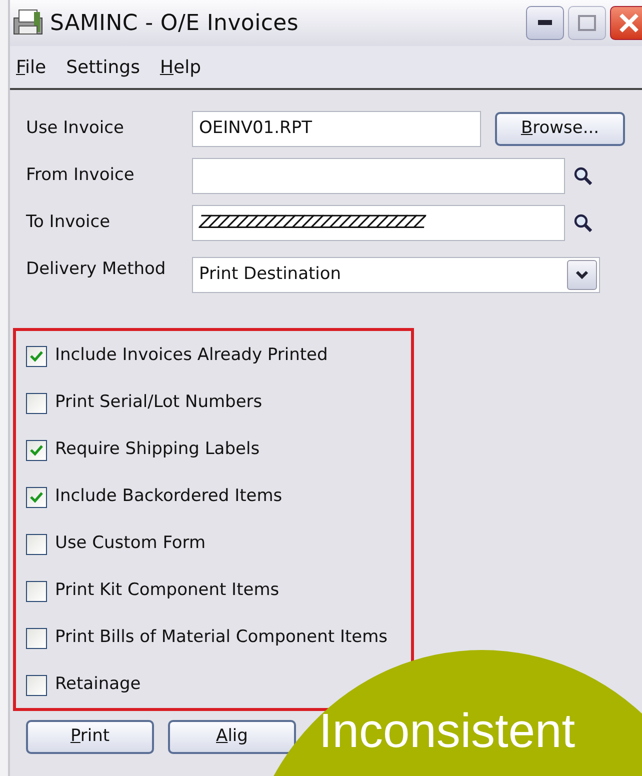 The width and height of the screenshot is (642, 776). What do you see at coordinates (174, 24) in the screenshot?
I see `window-title: SAMINC - O/E Invoices` at bounding box center [174, 24].